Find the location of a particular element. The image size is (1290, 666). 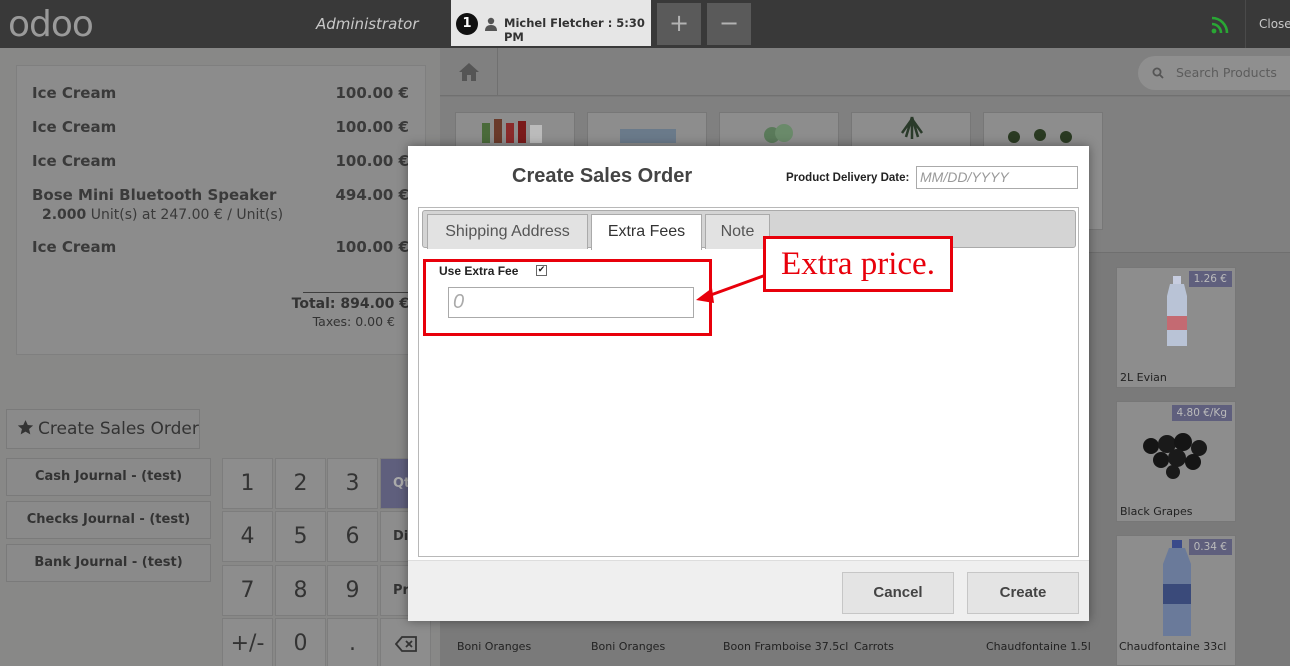

person-icon is located at coordinates (491, 24).